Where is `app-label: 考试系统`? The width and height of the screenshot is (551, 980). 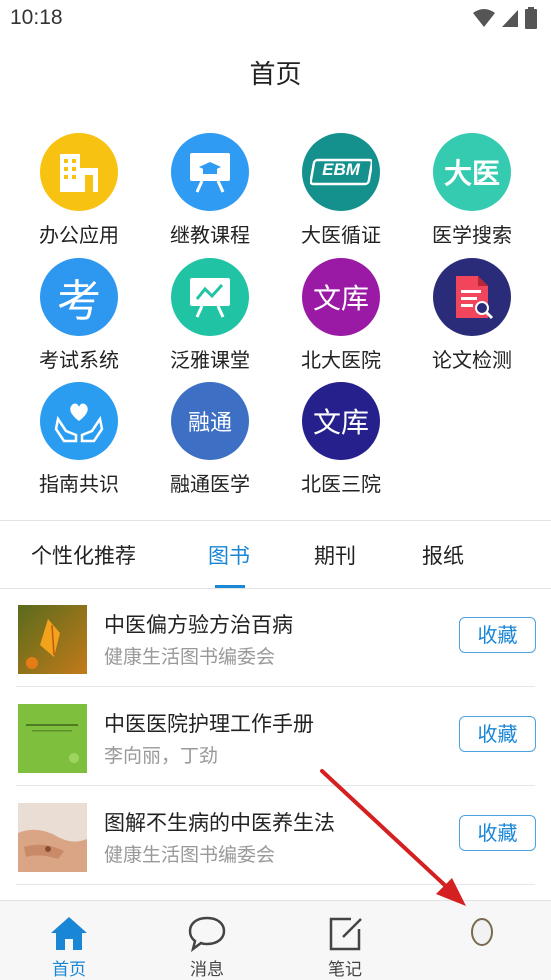 app-label: 考试系统 is located at coordinates (79, 360).